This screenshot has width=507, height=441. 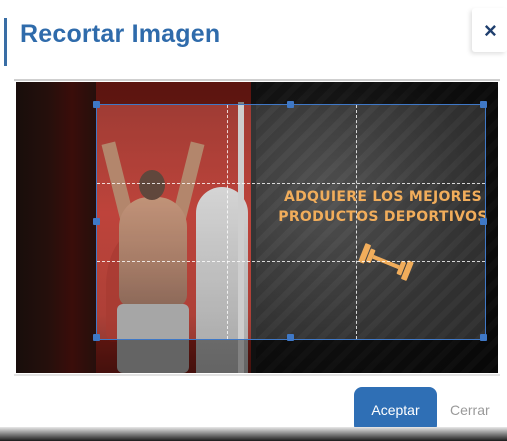 What do you see at coordinates (290, 104) in the screenshot?
I see `crop-handle-top` at bounding box center [290, 104].